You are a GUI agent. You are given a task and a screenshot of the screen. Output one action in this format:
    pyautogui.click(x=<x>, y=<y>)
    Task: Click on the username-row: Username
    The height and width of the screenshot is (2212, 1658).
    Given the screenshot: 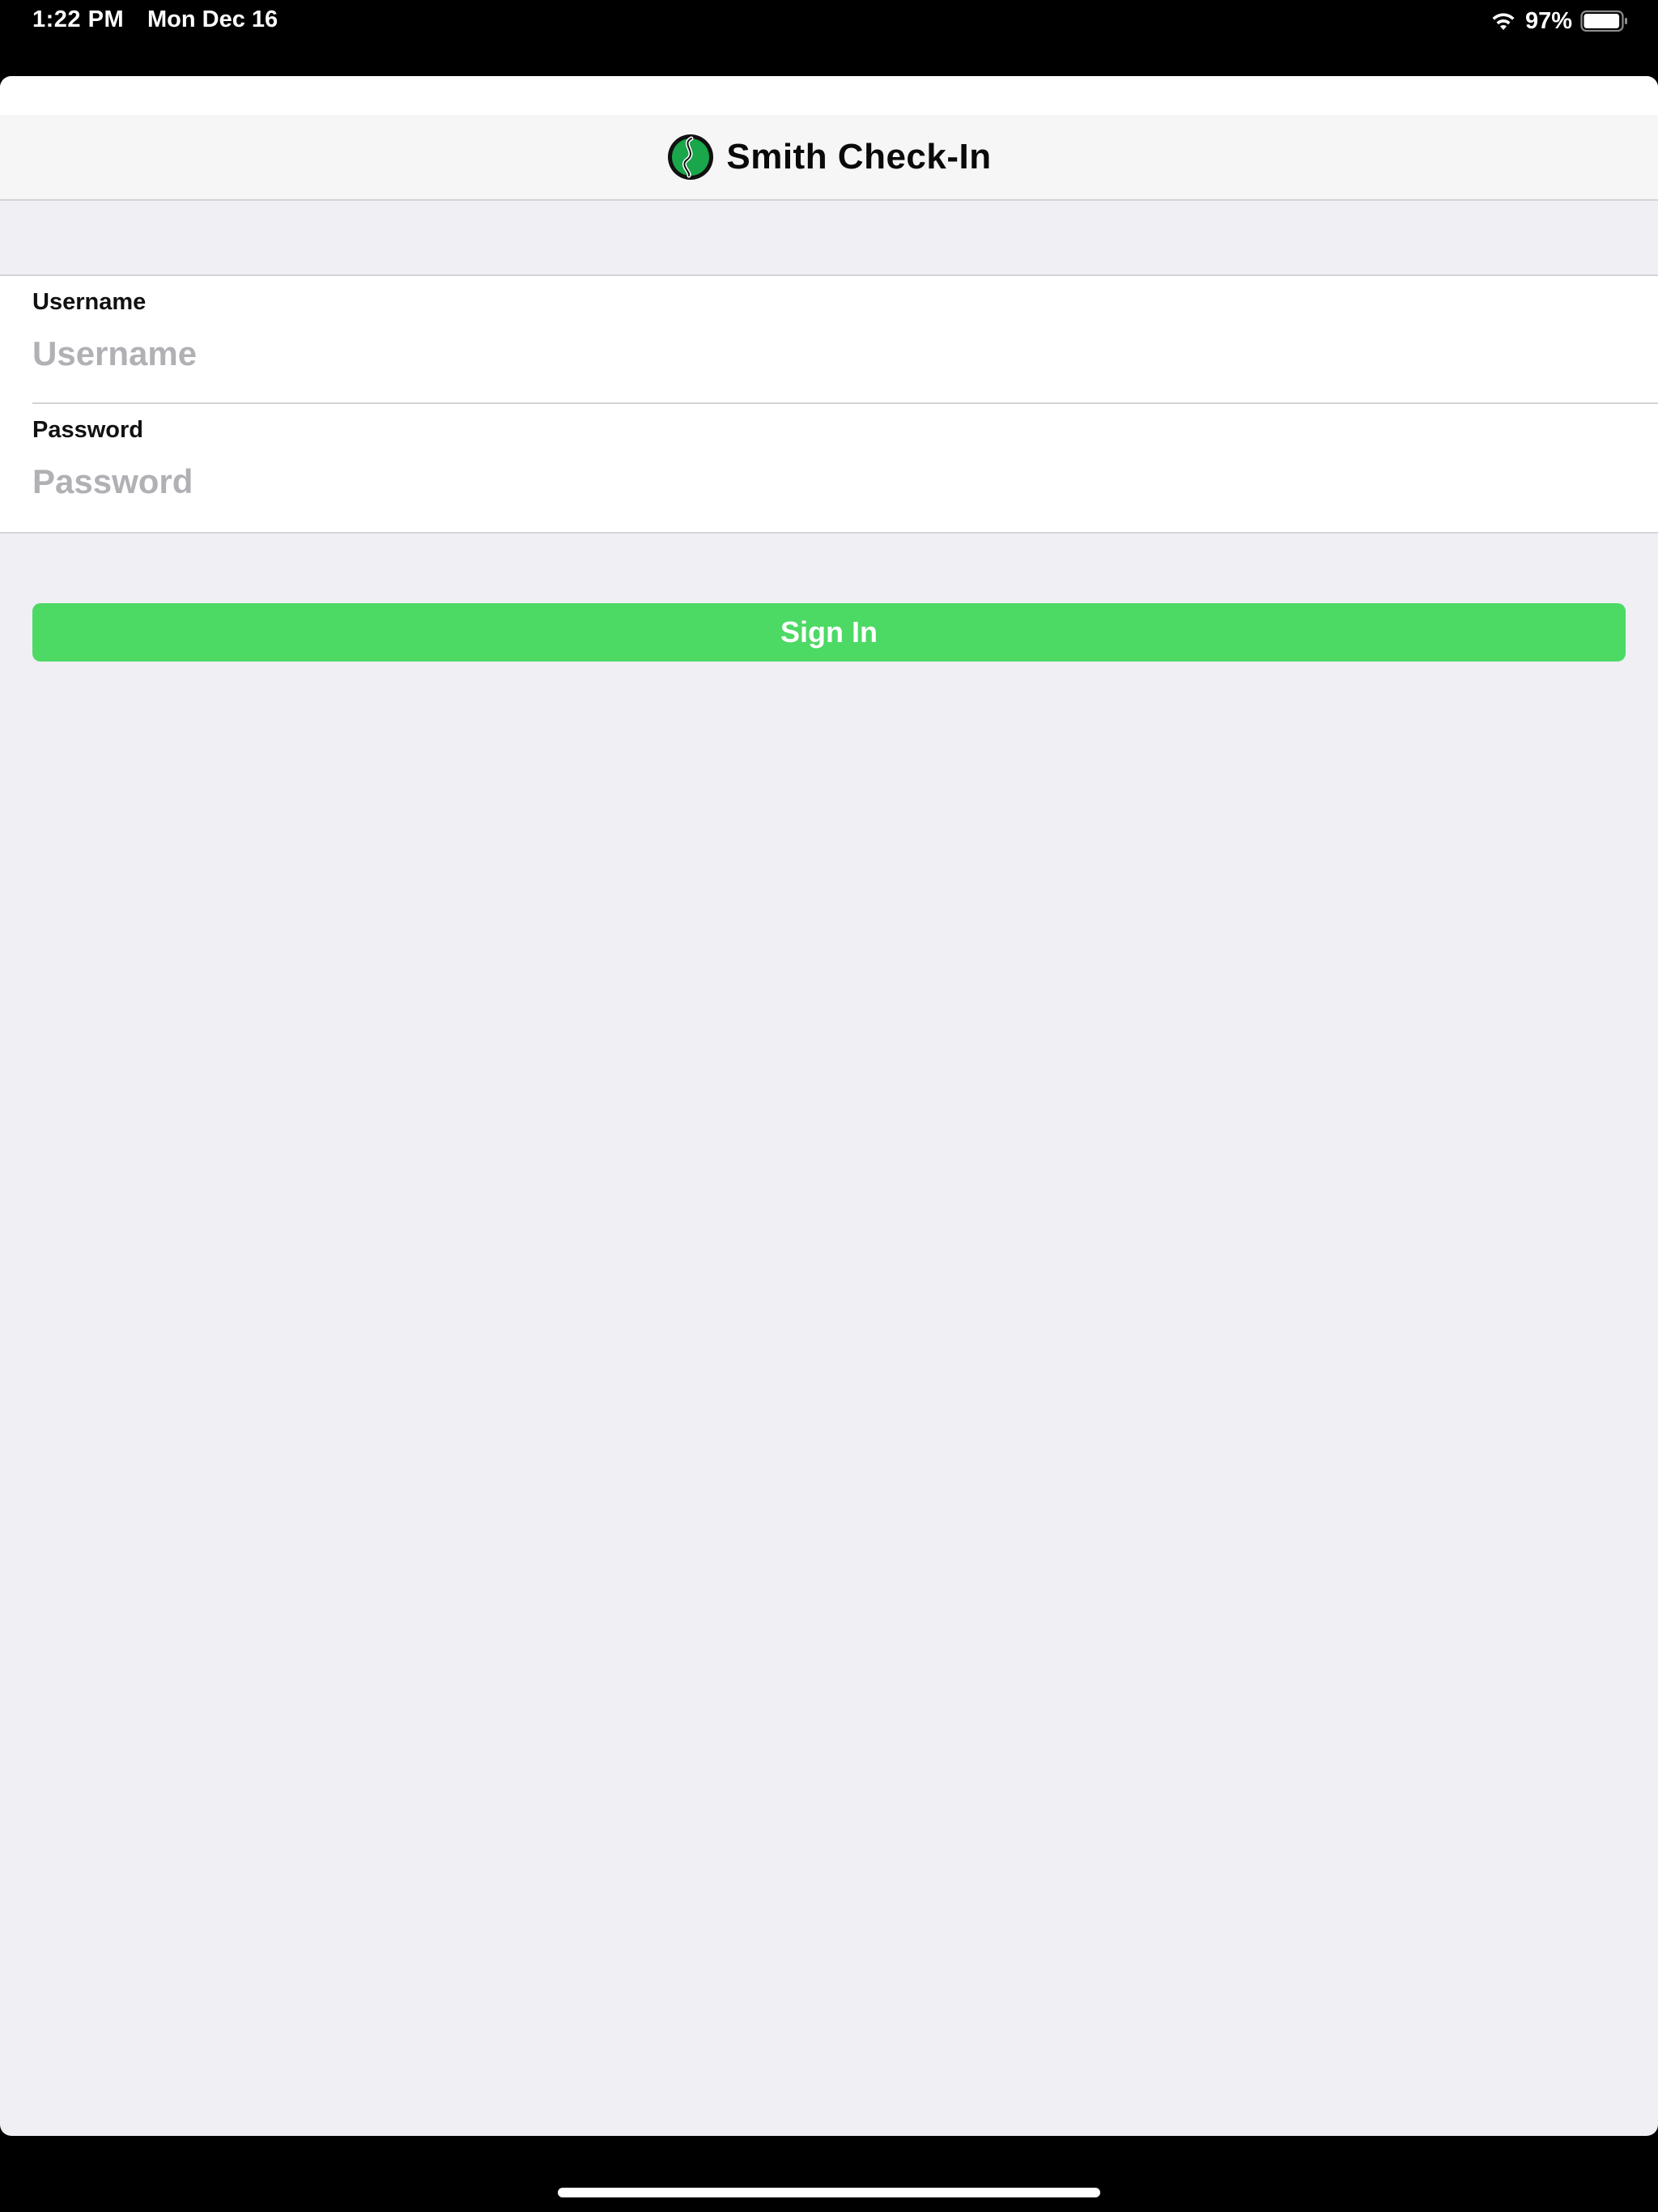 What is the action you would take?
    pyautogui.click(x=845, y=340)
    